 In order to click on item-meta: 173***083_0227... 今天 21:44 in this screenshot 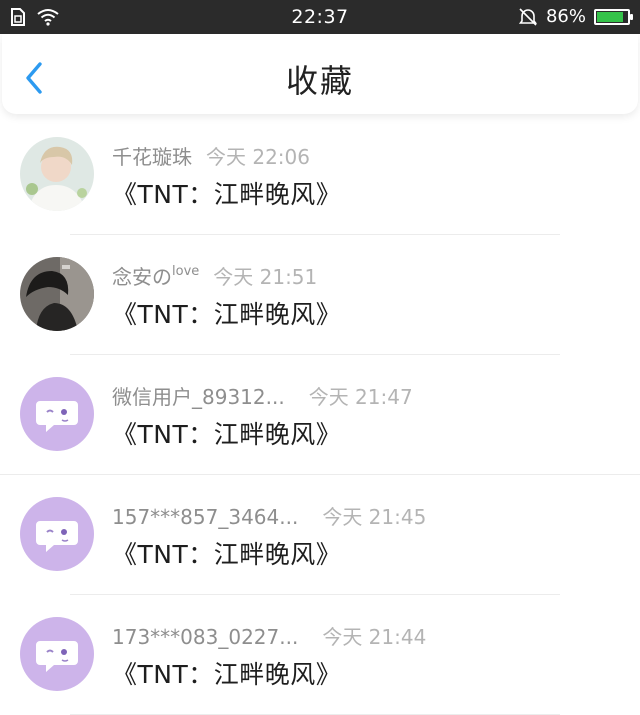, I will do `click(269, 635)`.